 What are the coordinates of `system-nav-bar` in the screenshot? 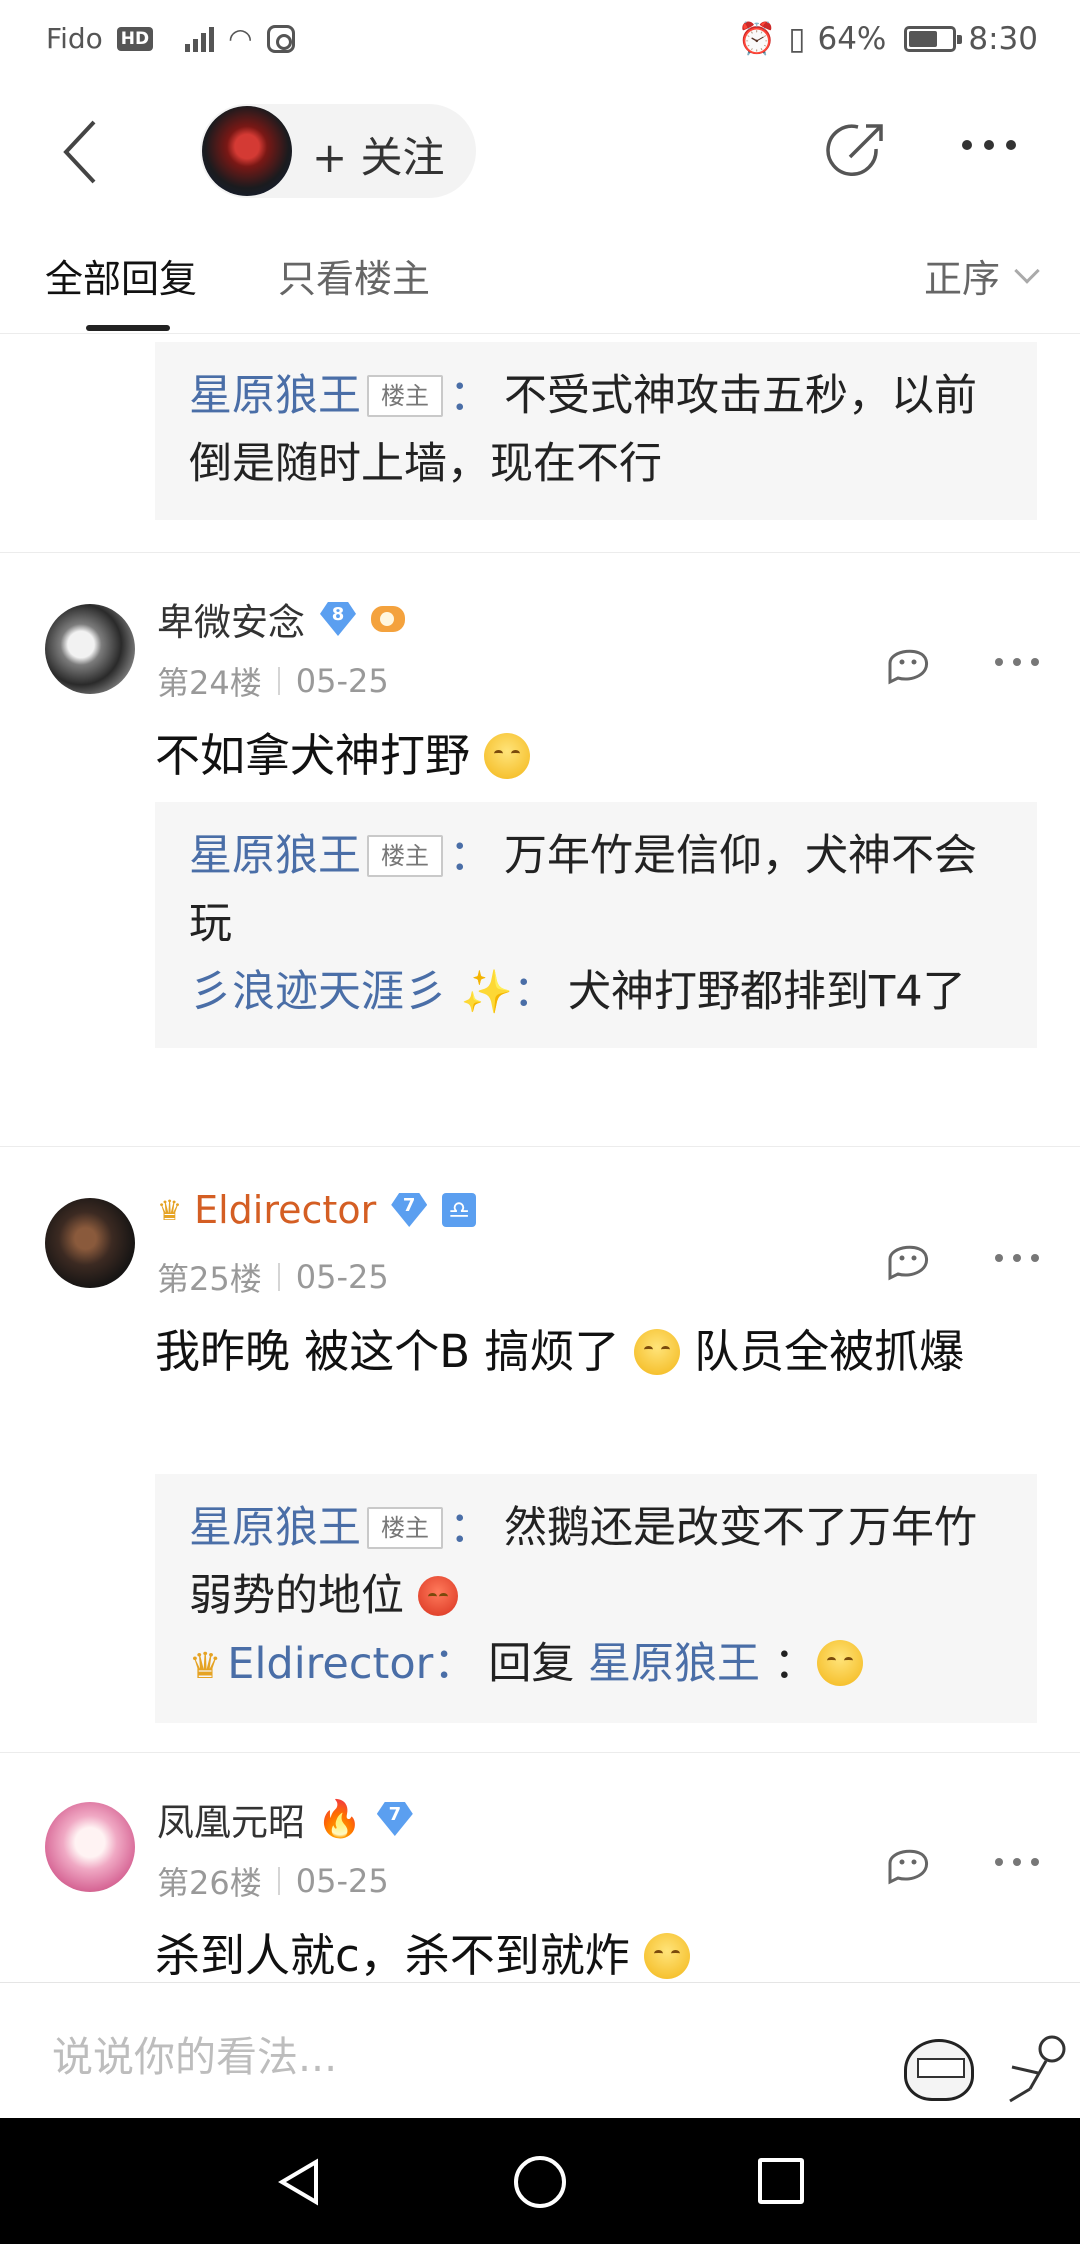 It's located at (540, 2181).